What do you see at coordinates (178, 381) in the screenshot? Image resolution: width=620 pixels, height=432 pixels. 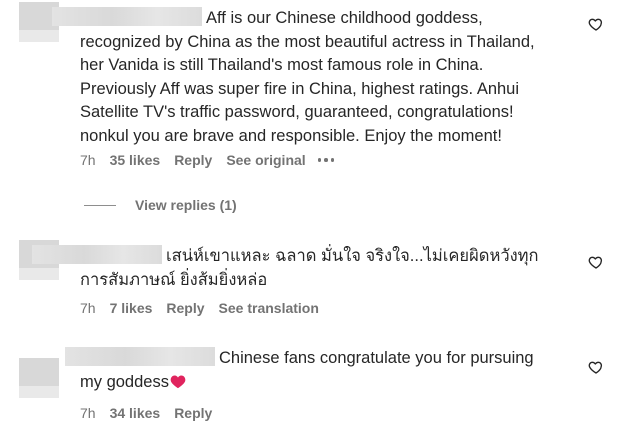 I see `red-heart-emoji-icon` at bounding box center [178, 381].